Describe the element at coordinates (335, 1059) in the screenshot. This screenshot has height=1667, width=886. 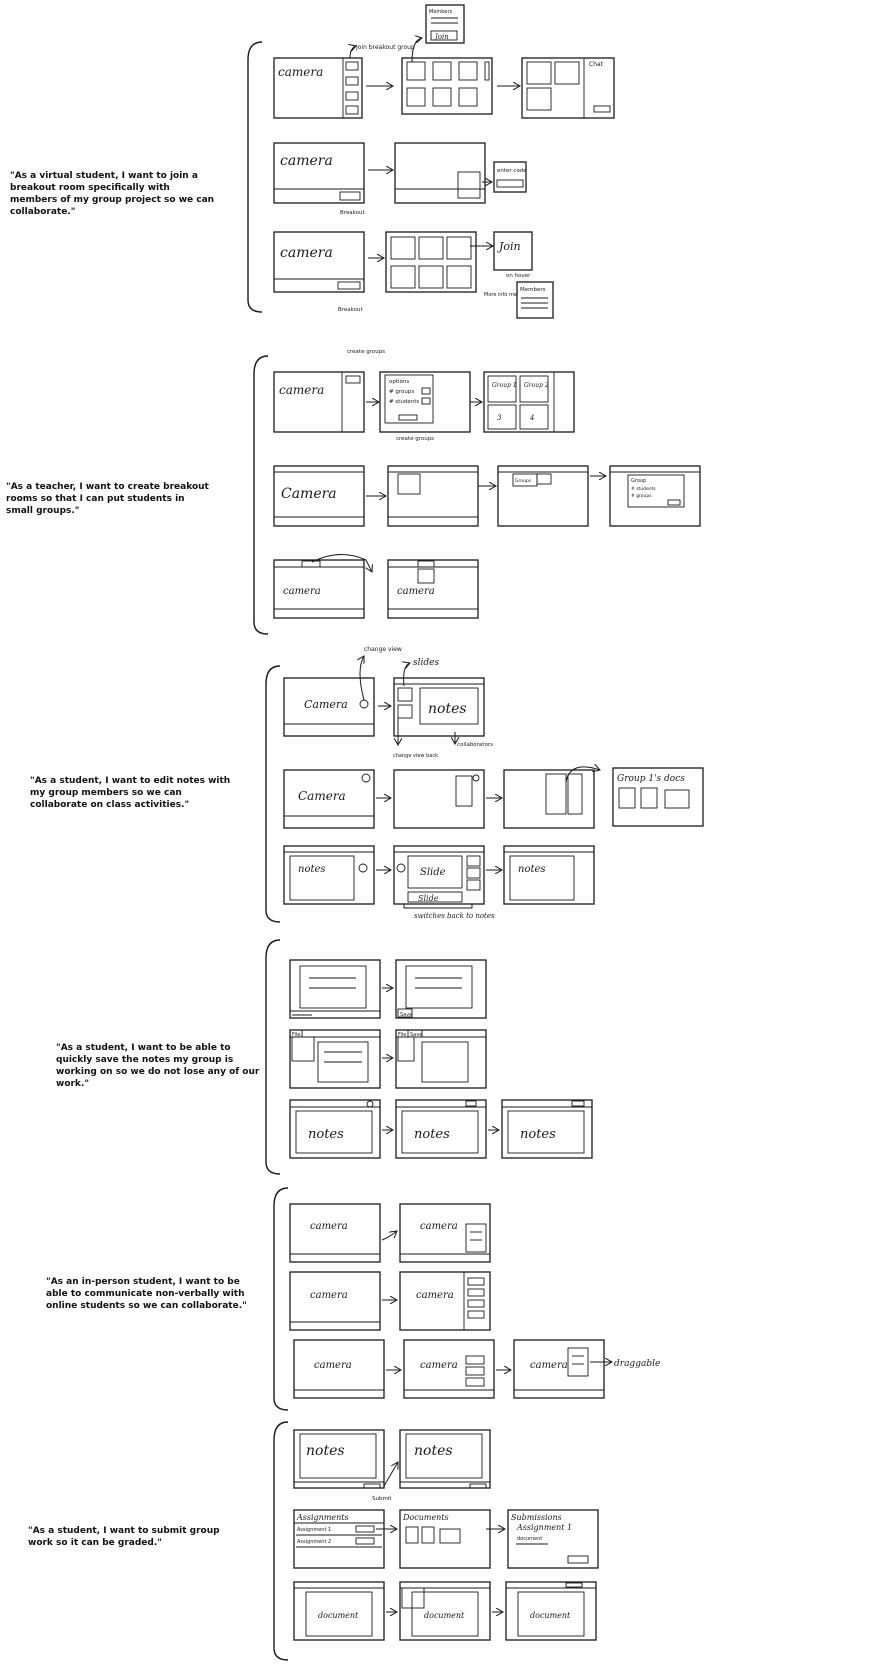
I see `s4-frame-file-menu: File` at that location.